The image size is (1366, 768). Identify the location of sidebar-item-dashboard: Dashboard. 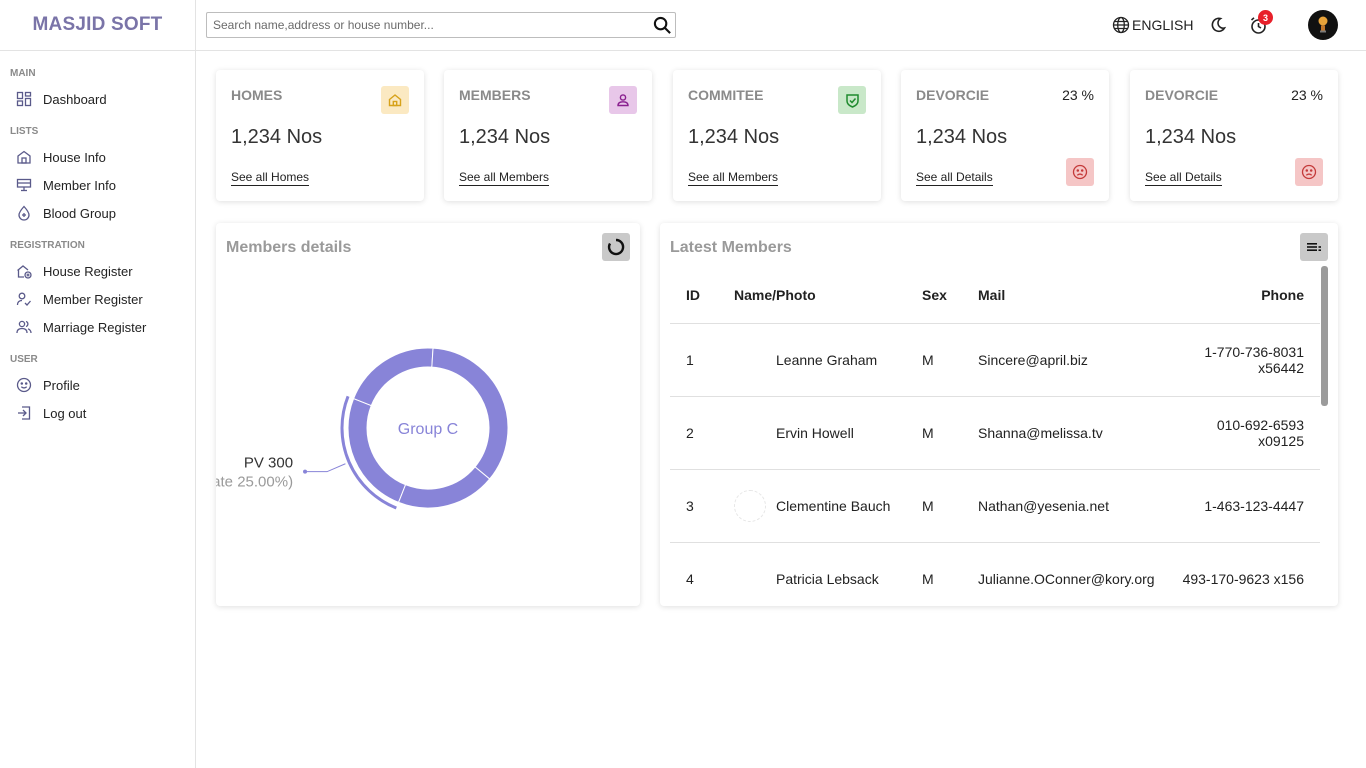
(97, 99).